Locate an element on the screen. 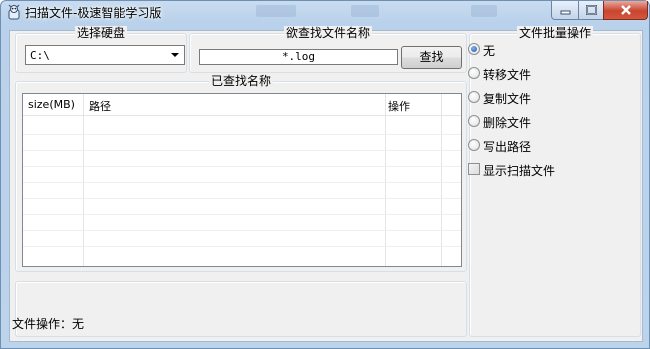 Image resolution: width=650 pixels, height=349 pixels. file-operation-status: 文件操作：无 is located at coordinates (48, 324).